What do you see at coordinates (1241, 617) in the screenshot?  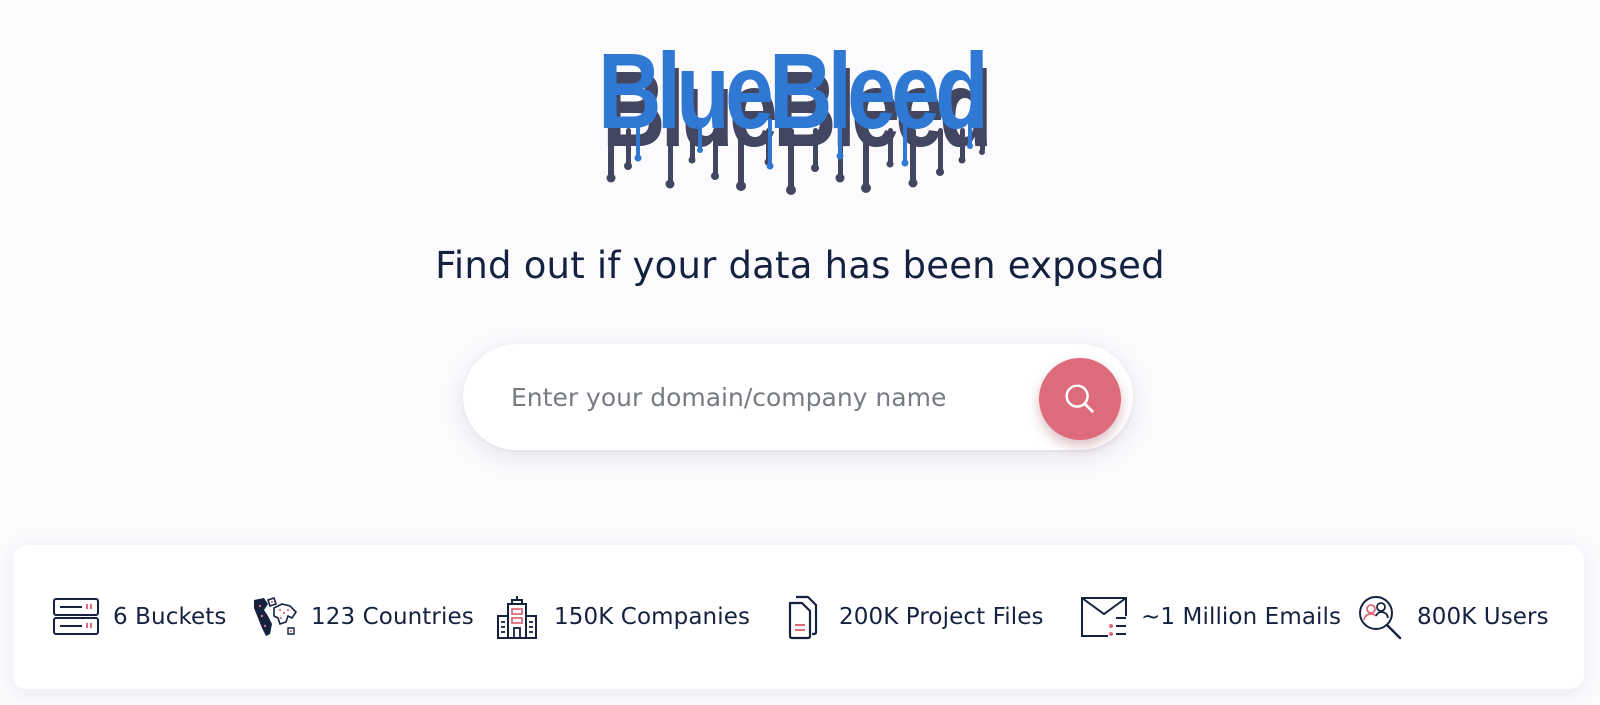 I see `stat-label: ~1 Million Emails` at bounding box center [1241, 617].